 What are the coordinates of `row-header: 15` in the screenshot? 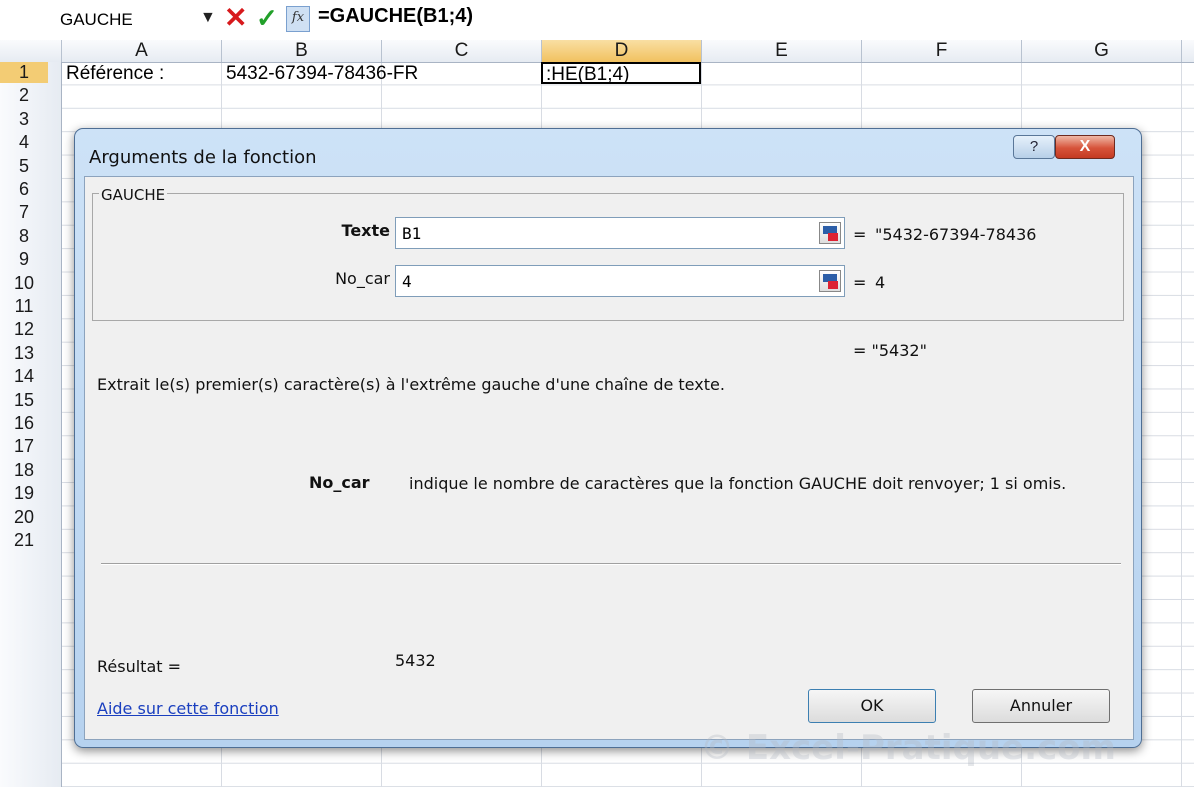 It's located at (24, 400).